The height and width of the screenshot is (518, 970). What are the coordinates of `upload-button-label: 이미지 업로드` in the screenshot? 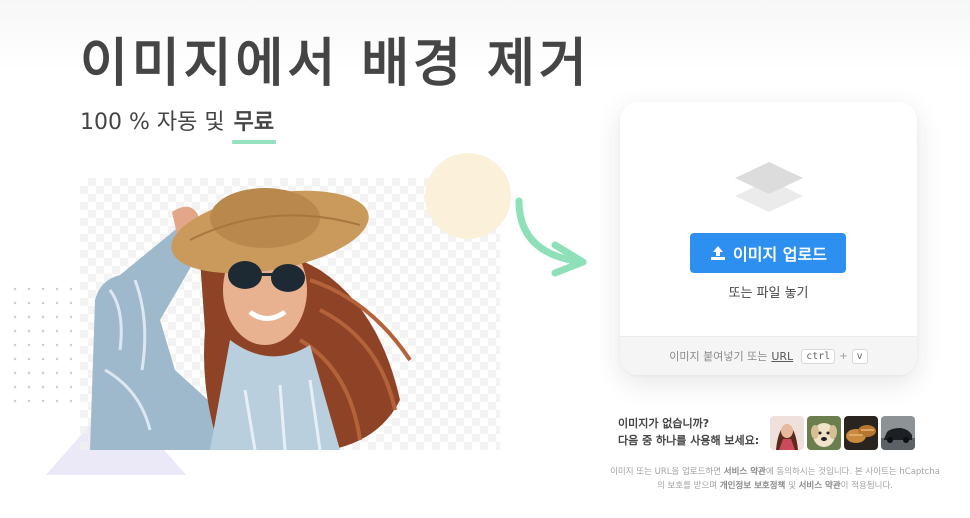 It's located at (780, 254).